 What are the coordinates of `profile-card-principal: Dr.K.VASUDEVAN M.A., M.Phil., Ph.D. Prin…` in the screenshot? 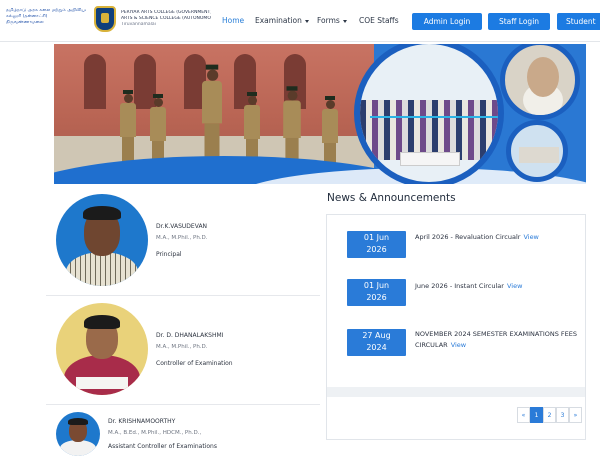 It's located at (183, 242).